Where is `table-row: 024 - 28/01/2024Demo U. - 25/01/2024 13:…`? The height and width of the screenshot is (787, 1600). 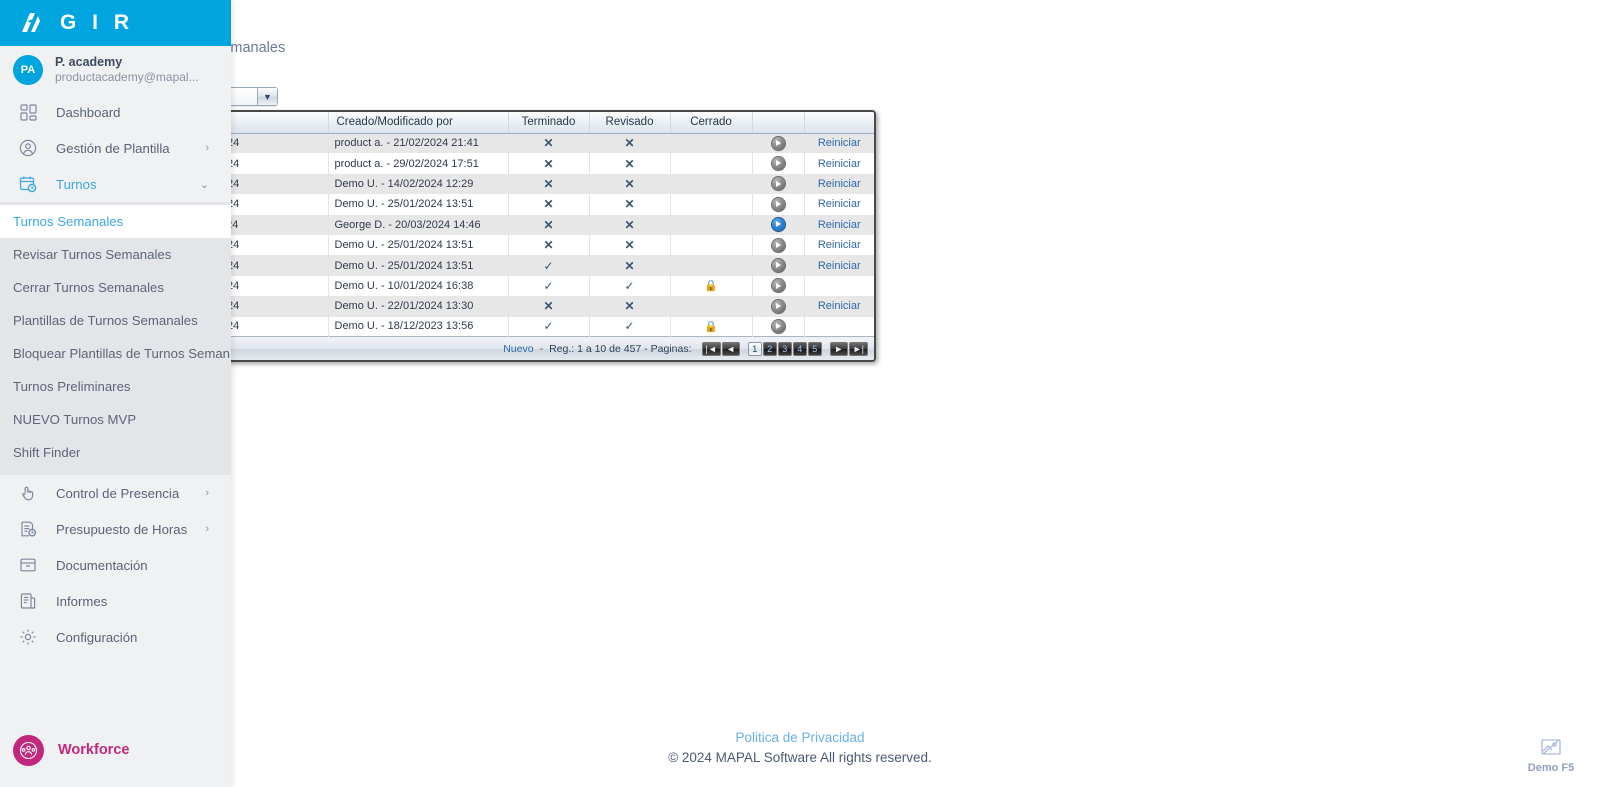 table-row: 024 - 28/01/2024Demo U. - 25/01/2024 13:… is located at coordinates (512, 265).